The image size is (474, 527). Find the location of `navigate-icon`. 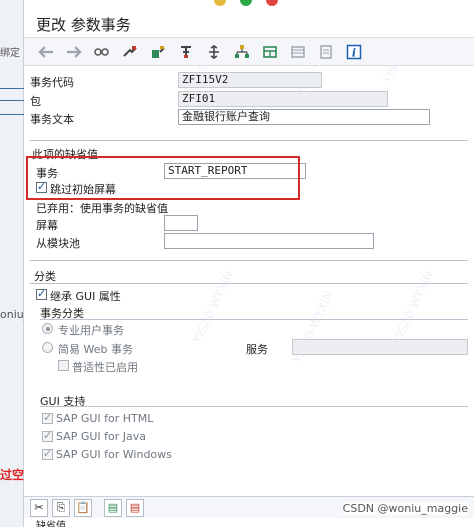

navigate-icon is located at coordinates (214, 52).